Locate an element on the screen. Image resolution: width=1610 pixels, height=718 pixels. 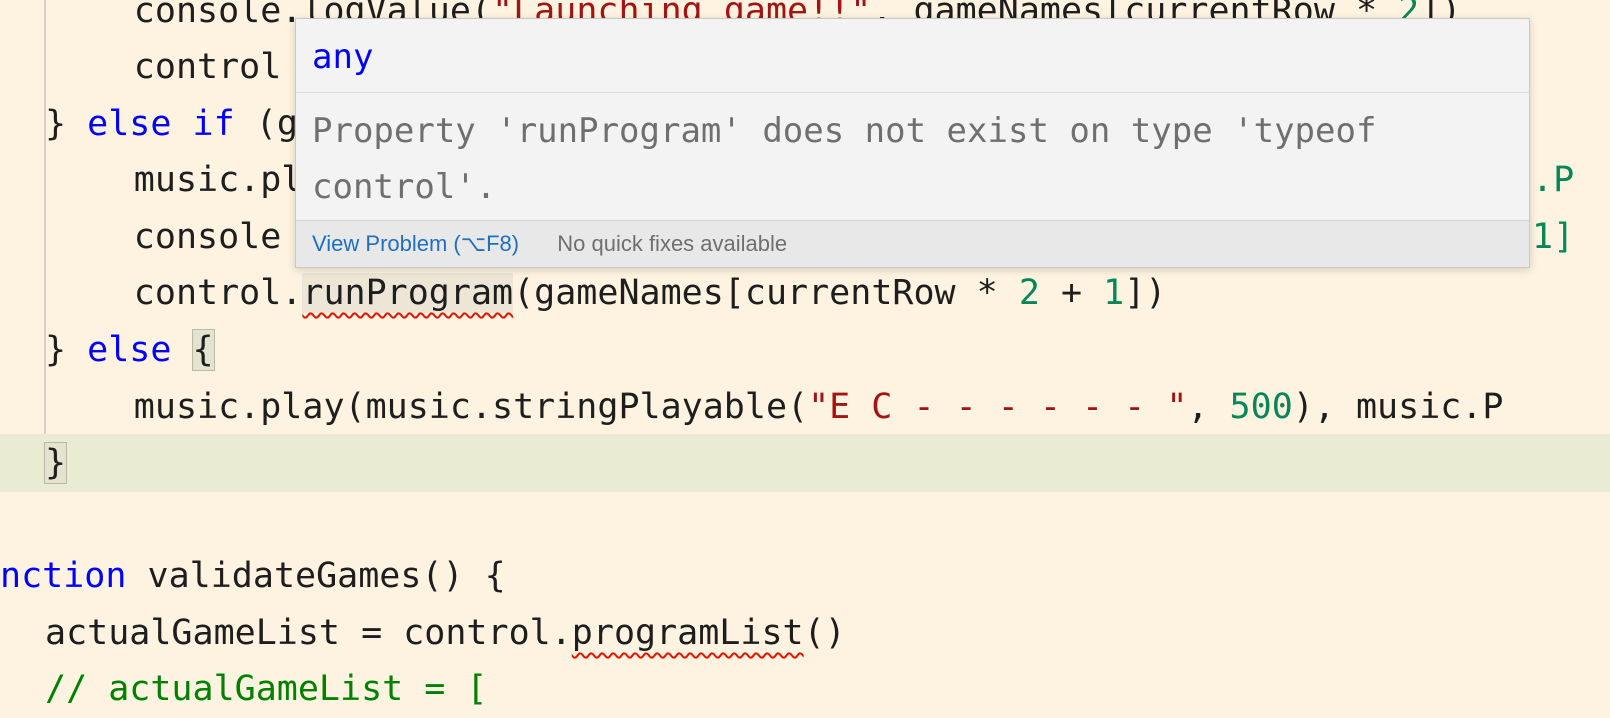
code-token: + is located at coordinates (1071, 293).